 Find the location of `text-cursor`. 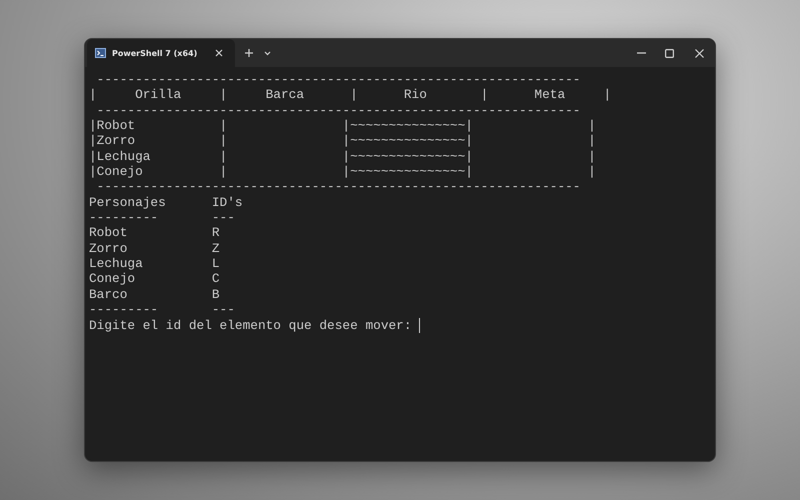

text-cursor is located at coordinates (419, 325).